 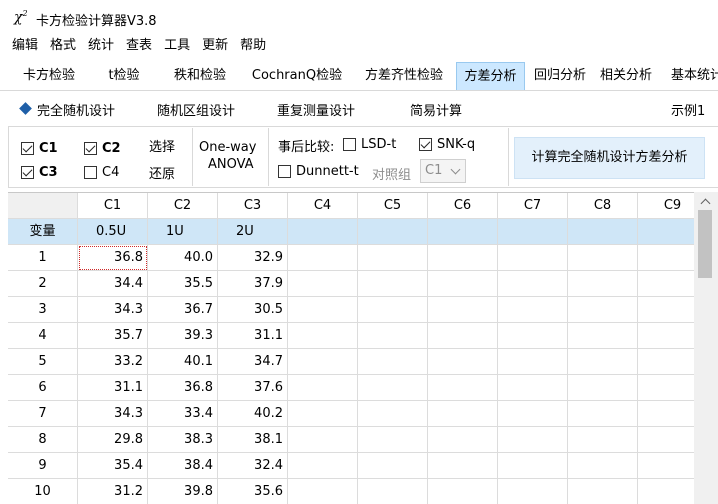 I want to click on scrollbar-thumb, so click(x=705, y=244).